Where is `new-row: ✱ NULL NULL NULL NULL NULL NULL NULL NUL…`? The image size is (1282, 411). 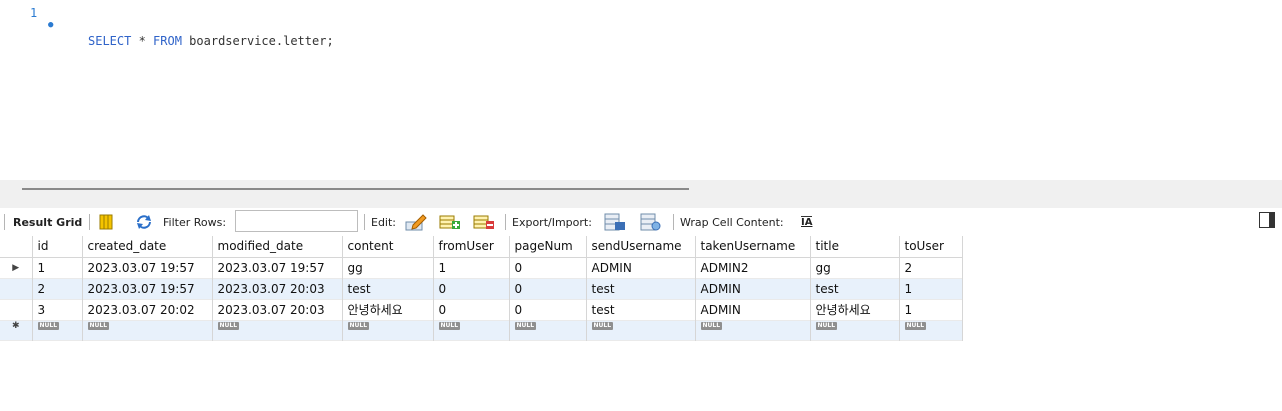
new-row: ✱ NULL NULL NULL NULL NULL NULL NULL NUL… is located at coordinates (481, 330).